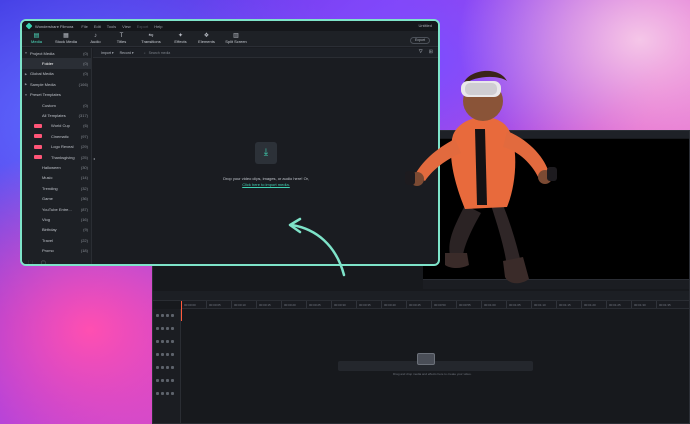  I want to click on document-title: Untitled, so click(425, 25).